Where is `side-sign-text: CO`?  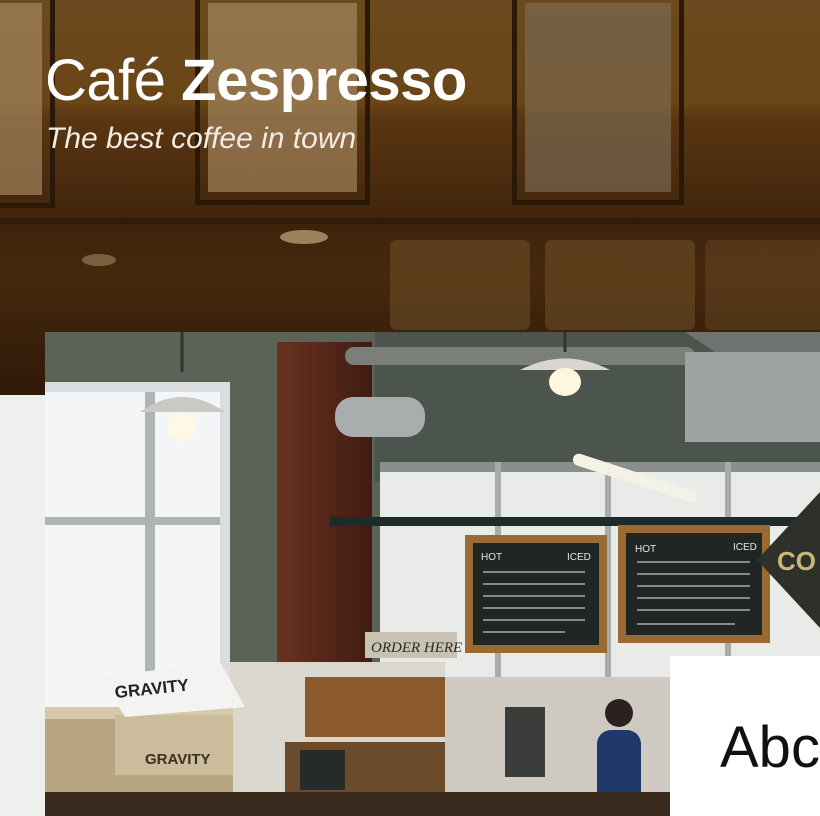 side-sign-text: CO is located at coordinates (796, 561).